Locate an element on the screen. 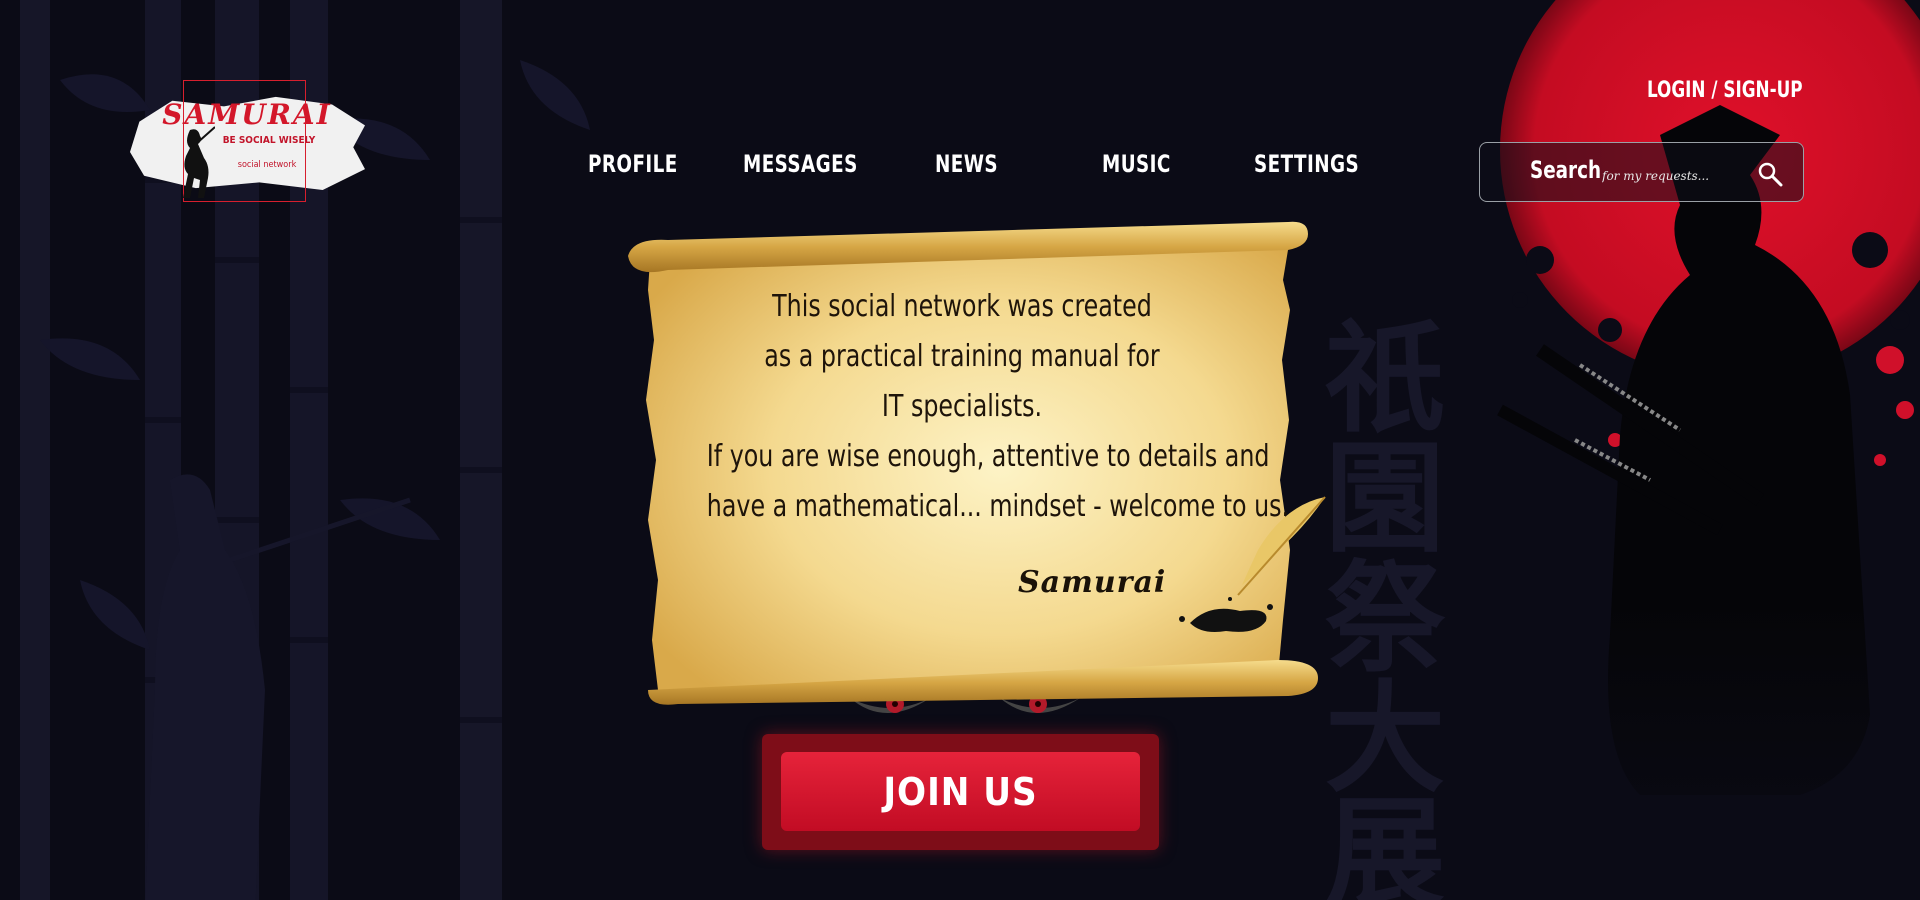 This screenshot has width=1920, height=900. search-input is located at coordinates (1677, 176).